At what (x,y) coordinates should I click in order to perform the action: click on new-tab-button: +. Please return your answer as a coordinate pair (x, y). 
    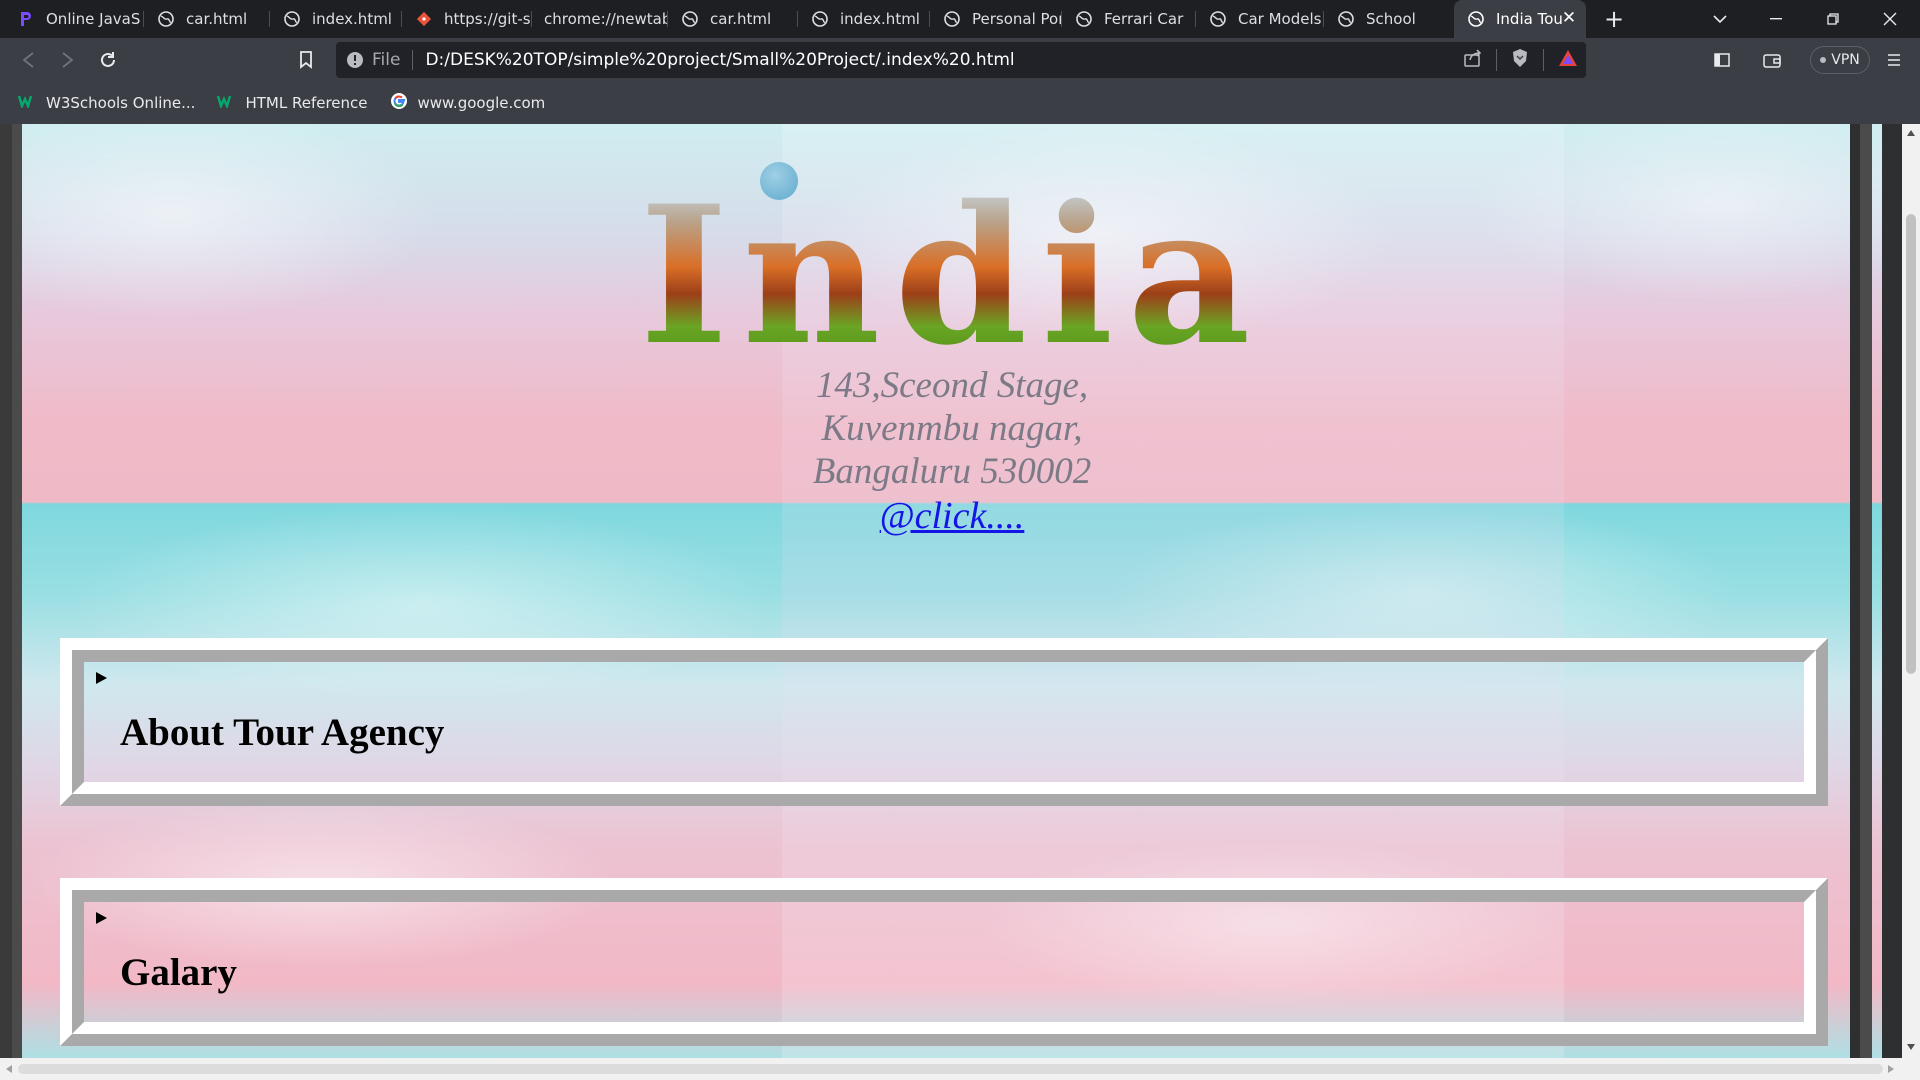
    Looking at the image, I should click on (1614, 19).